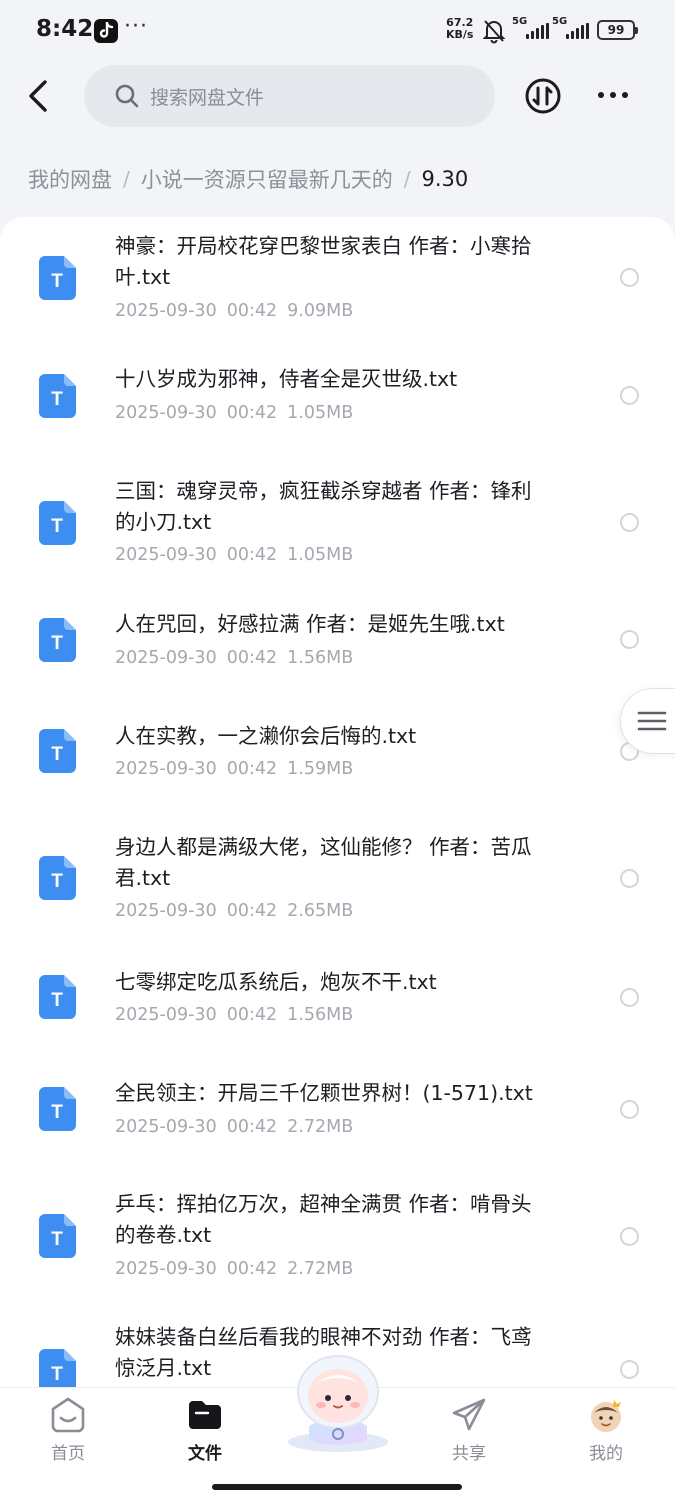 Image resolution: width=675 pixels, height=1500 pixels. I want to click on tab-home: 首页, so click(68, 1431).